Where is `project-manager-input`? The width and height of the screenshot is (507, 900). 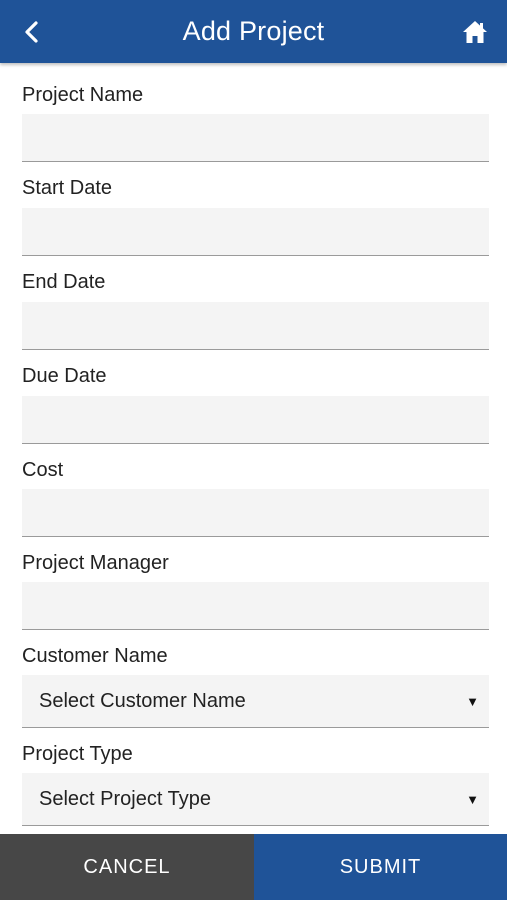
project-manager-input is located at coordinates (255, 606).